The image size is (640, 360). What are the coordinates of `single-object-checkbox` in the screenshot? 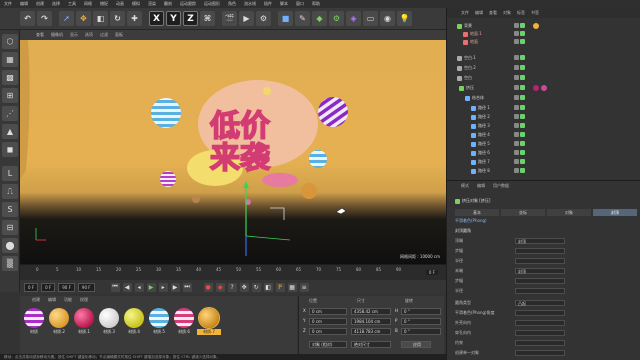 It's located at (540, 353).